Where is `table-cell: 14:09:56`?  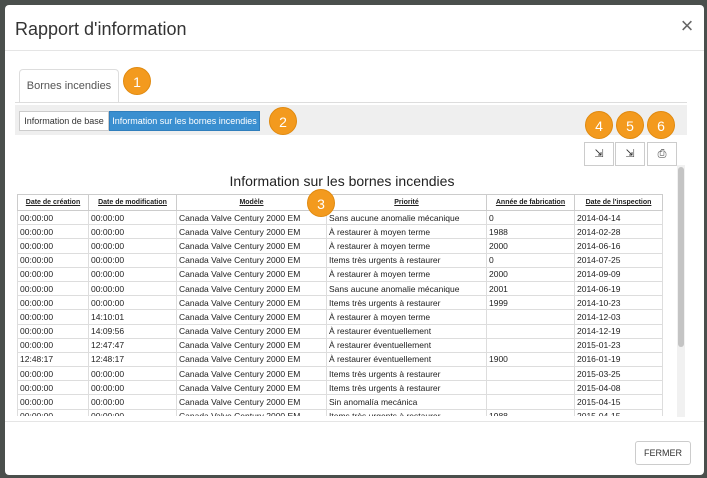
table-cell: 14:09:56 is located at coordinates (132, 331).